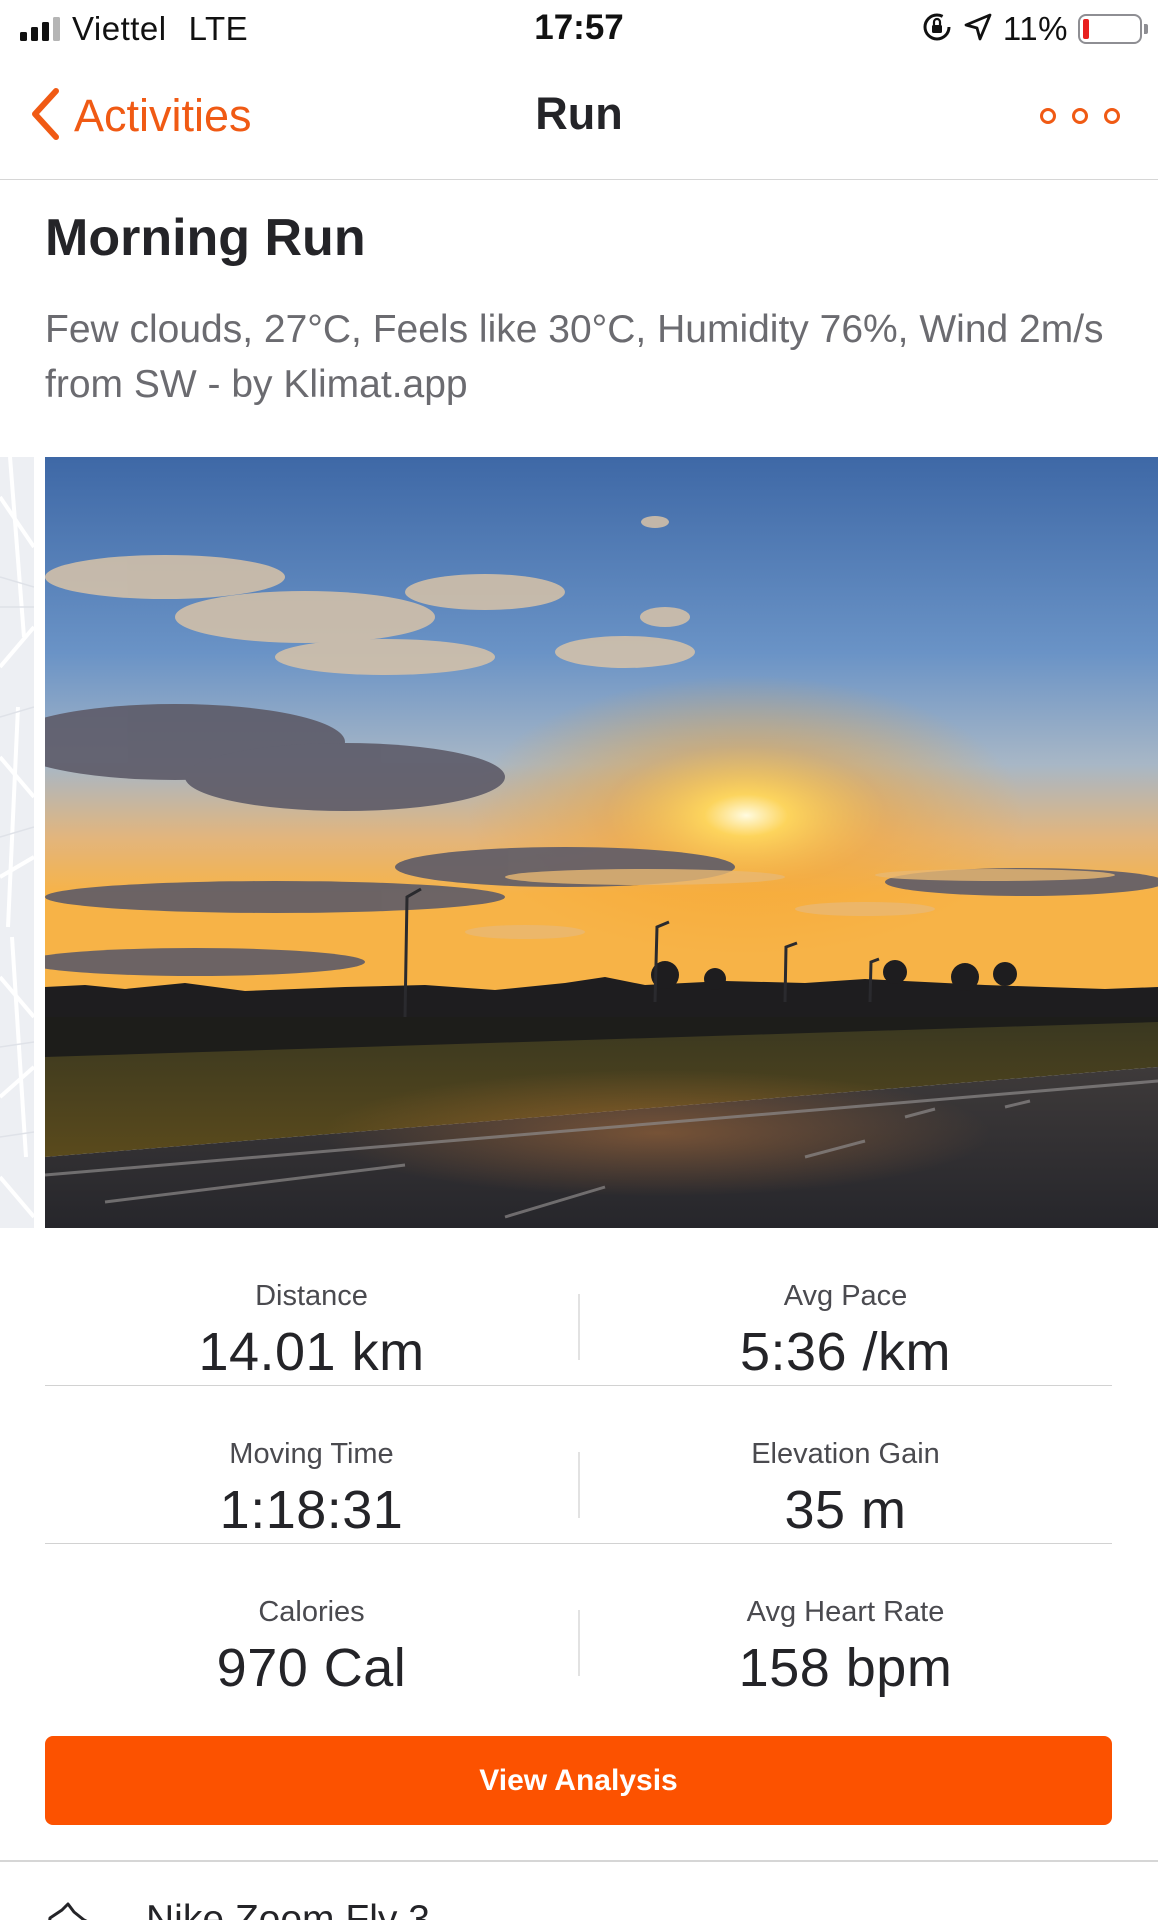 The width and height of the screenshot is (1158, 1920). I want to click on stat-value: 970 Cal, so click(311, 1668).